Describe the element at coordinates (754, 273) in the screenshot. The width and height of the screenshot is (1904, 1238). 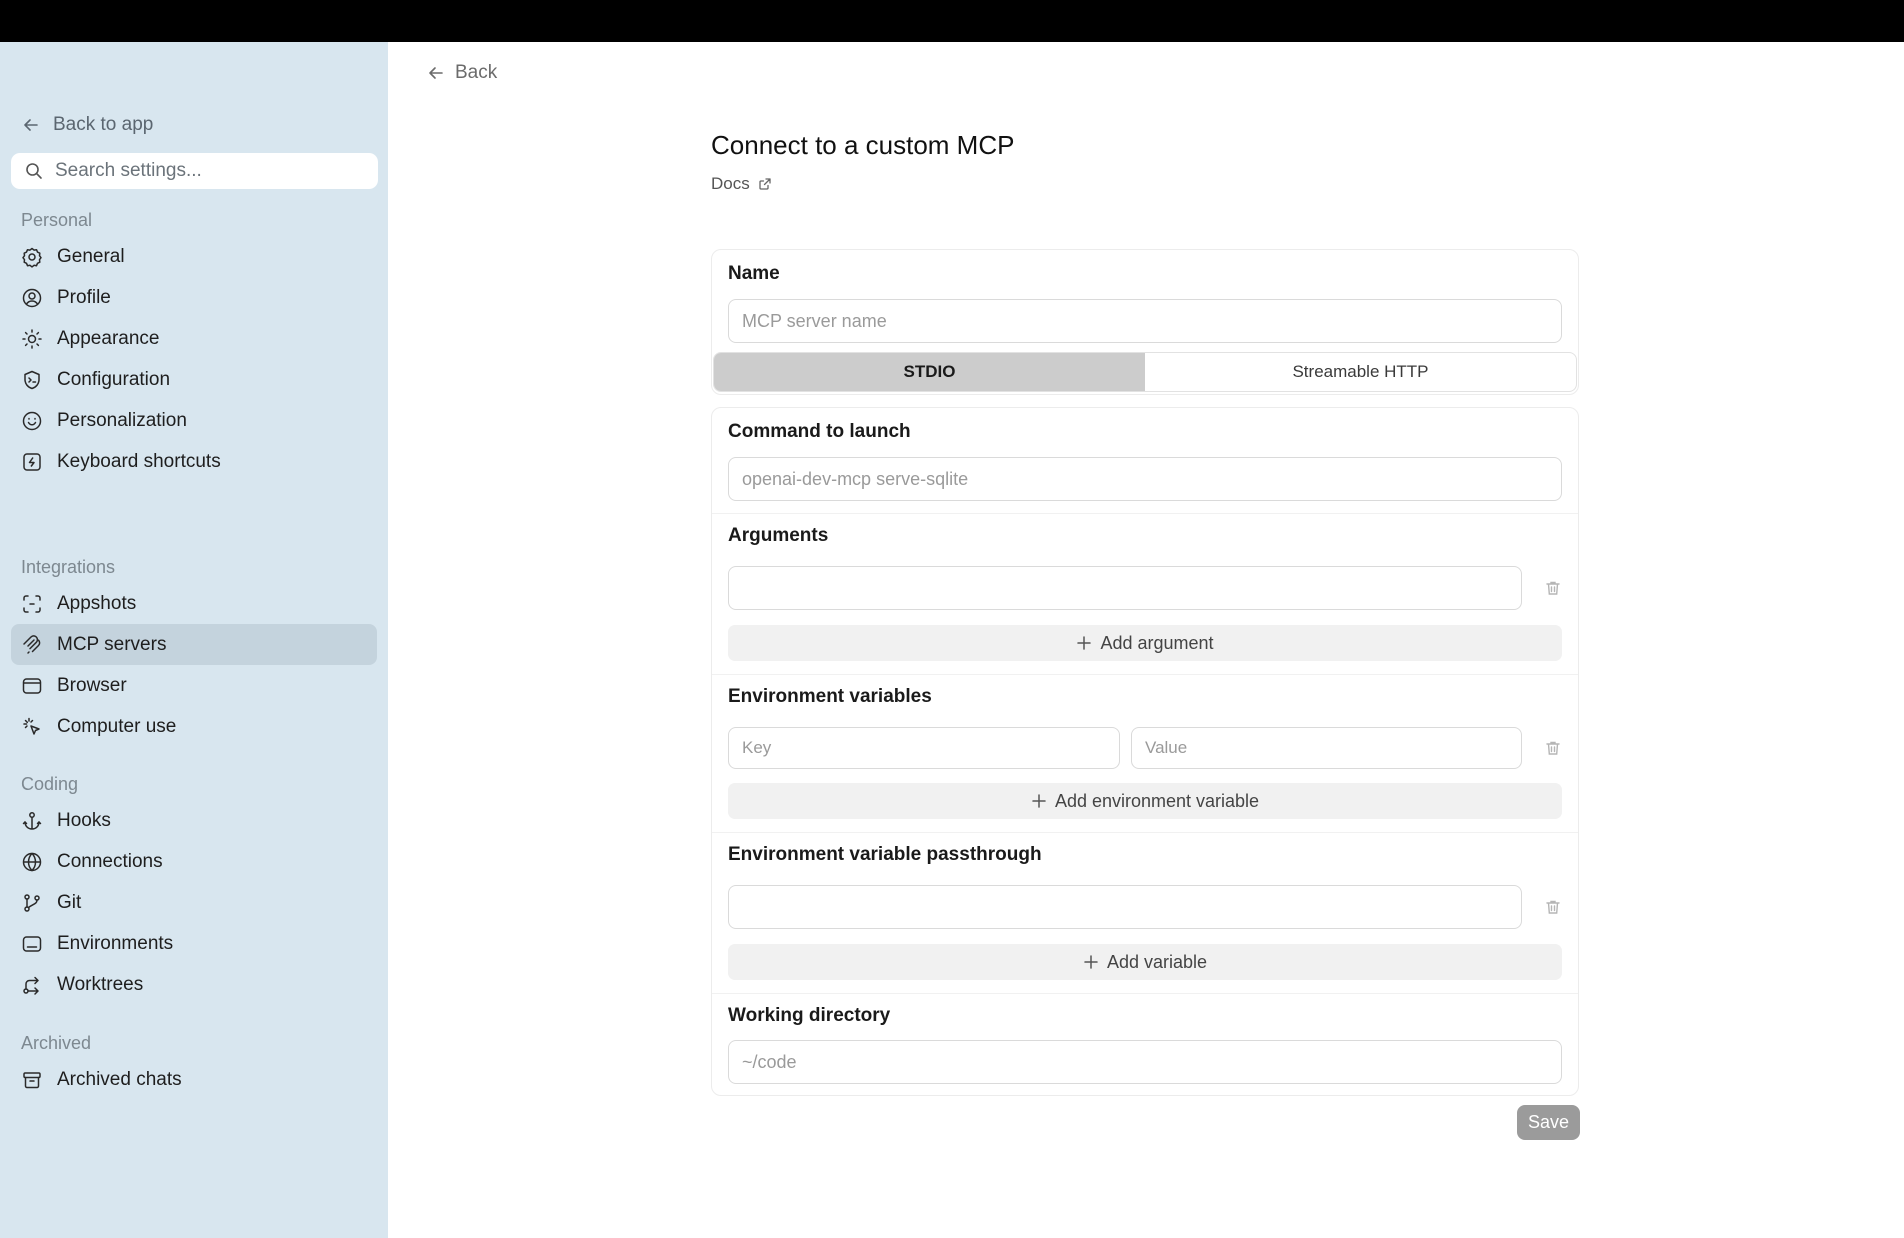
I see `name-label: Name` at that location.